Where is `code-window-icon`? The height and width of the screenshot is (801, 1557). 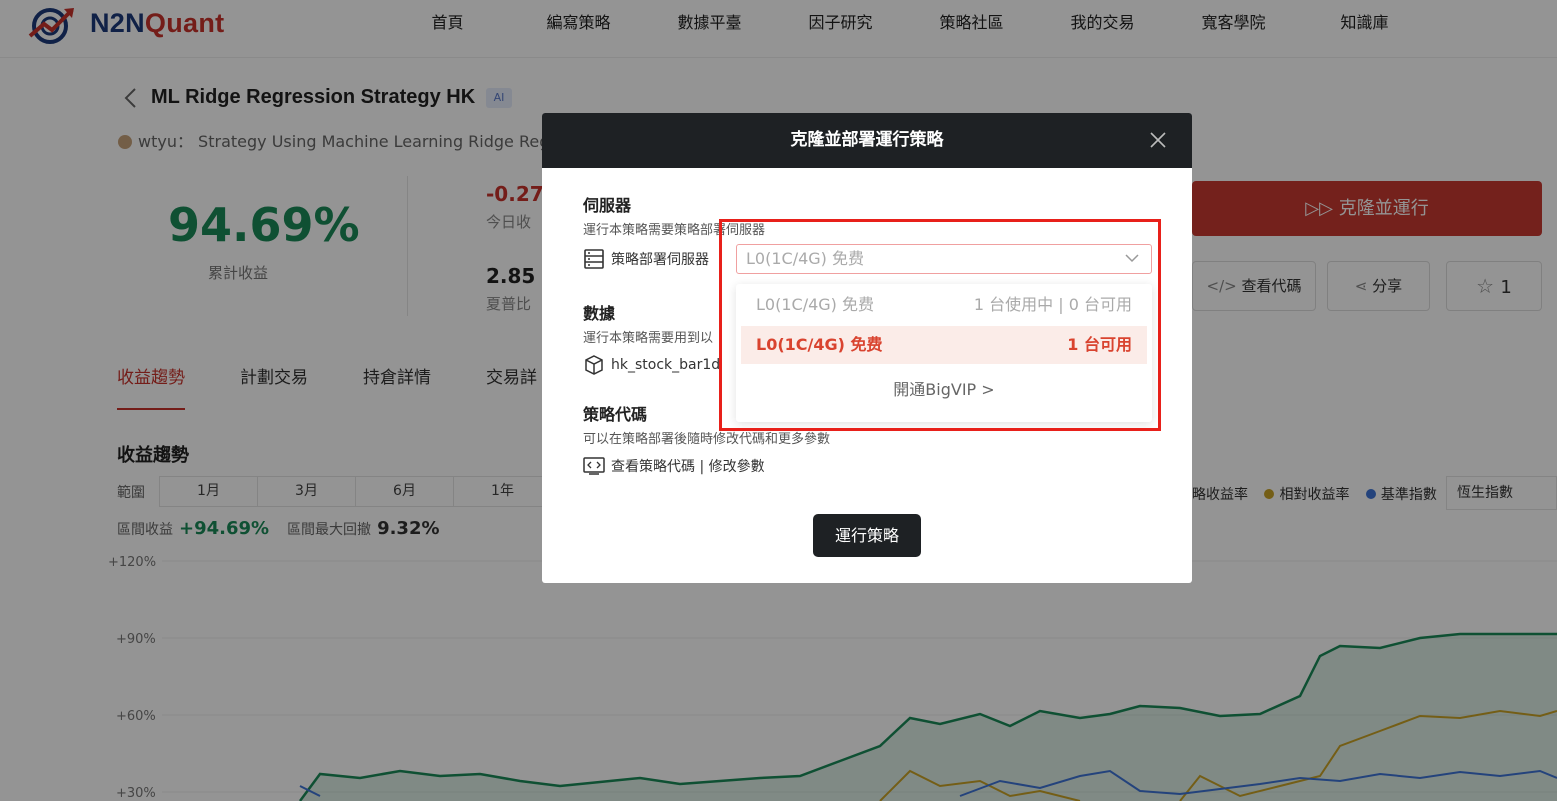
code-window-icon is located at coordinates (594, 466).